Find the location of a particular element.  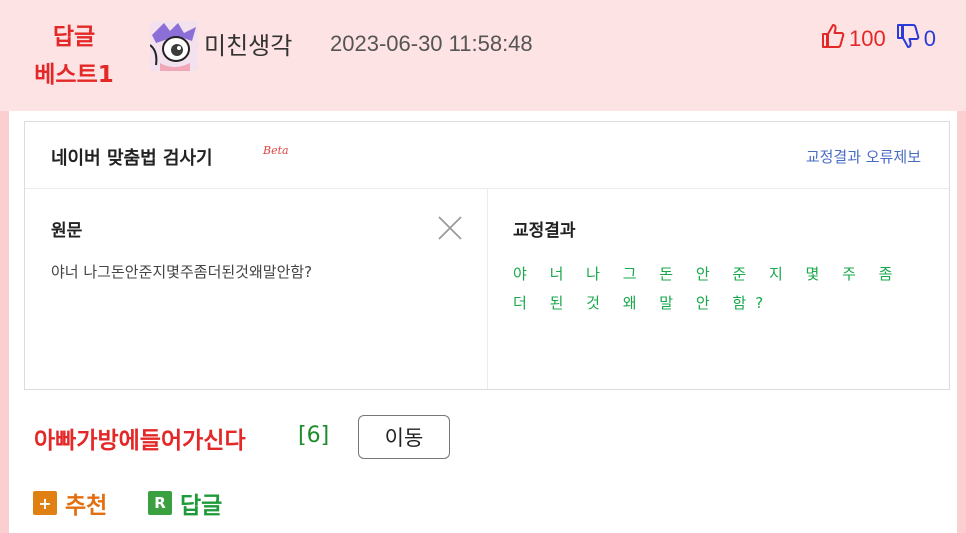

recommend-label: 추천 is located at coordinates (86, 506).